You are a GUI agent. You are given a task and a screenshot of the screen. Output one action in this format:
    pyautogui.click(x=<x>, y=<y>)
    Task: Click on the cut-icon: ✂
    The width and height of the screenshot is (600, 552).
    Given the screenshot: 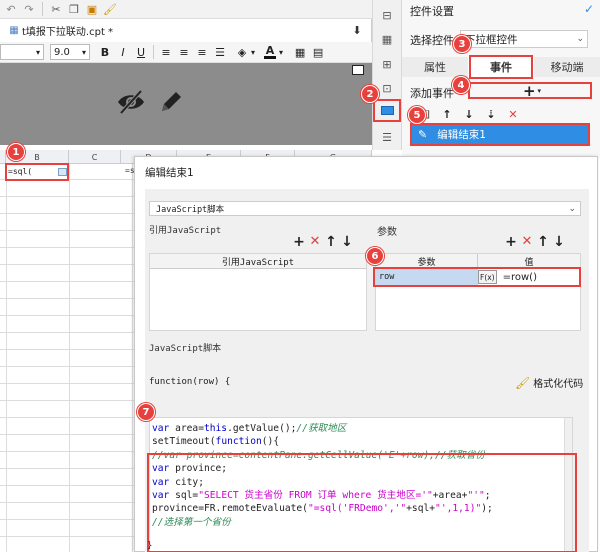 What is the action you would take?
    pyautogui.click(x=56, y=9)
    